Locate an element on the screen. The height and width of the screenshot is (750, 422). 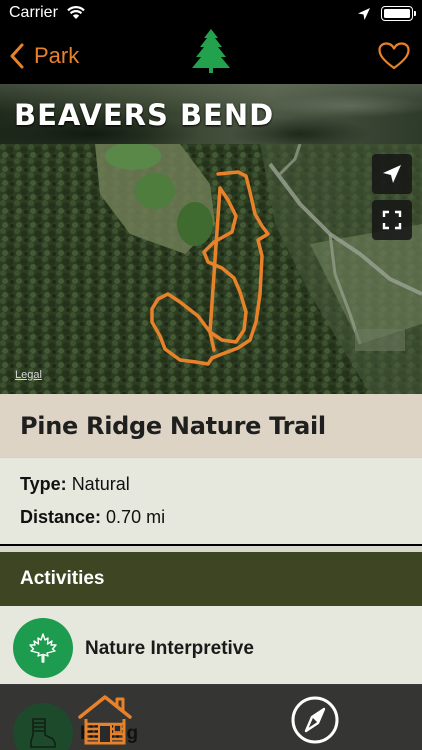
trail-type-row: Type: Natural is located at coordinates (75, 484).